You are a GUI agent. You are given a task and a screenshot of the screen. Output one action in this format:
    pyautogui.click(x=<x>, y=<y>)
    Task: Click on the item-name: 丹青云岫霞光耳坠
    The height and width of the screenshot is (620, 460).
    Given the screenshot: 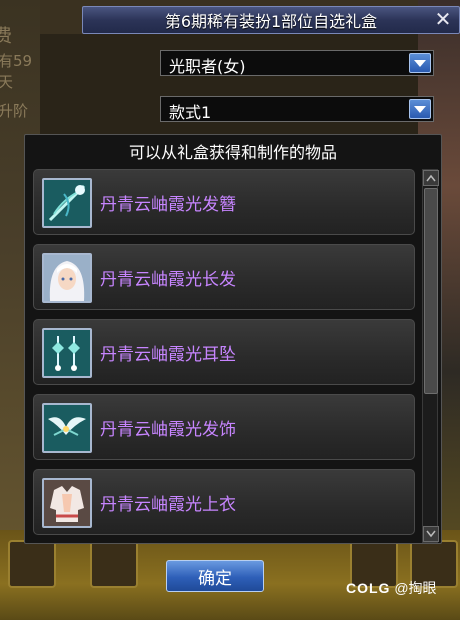 What is the action you would take?
    pyautogui.click(x=168, y=355)
    